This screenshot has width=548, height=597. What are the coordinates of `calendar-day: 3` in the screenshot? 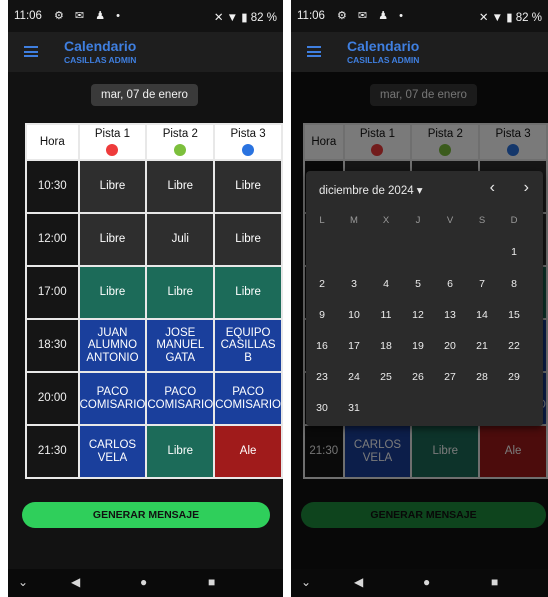 It's located at (354, 284).